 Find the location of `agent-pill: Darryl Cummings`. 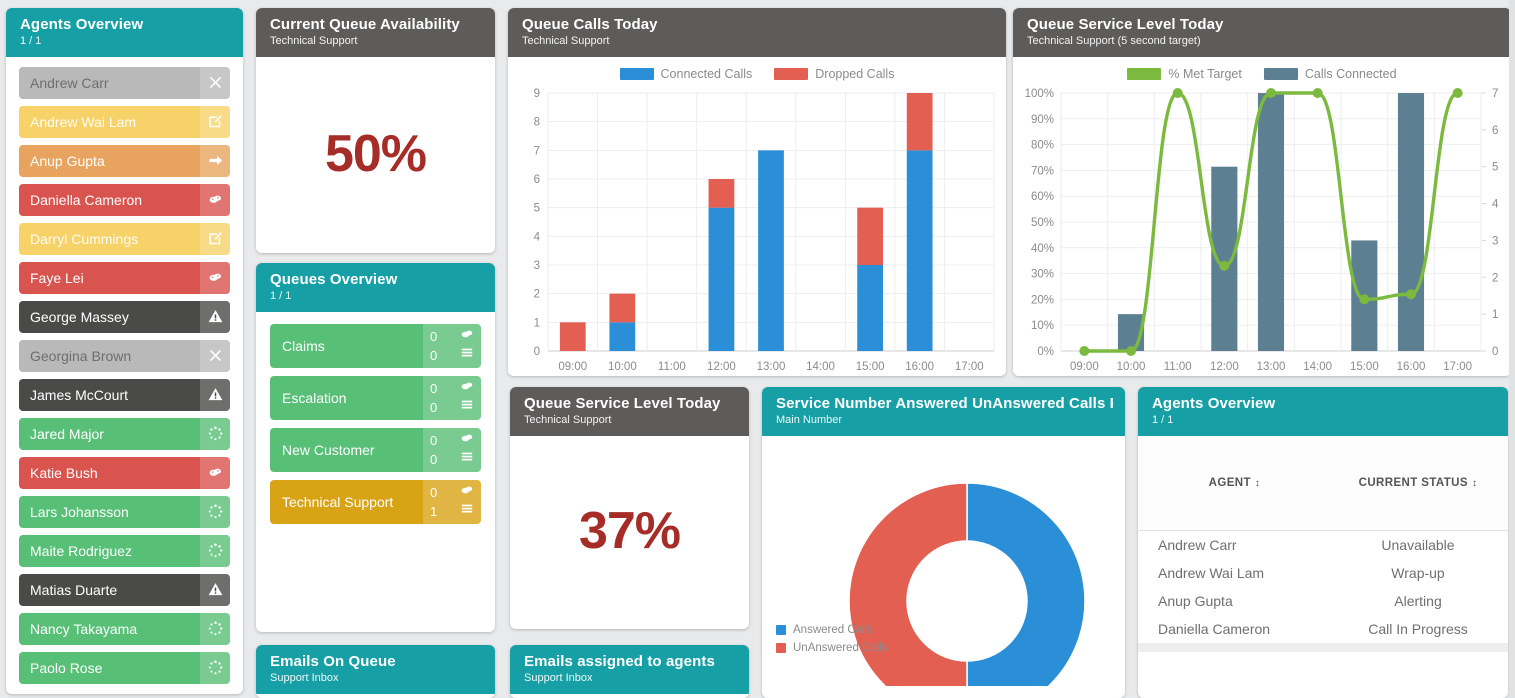

agent-pill: Darryl Cummings is located at coordinates (124, 238).